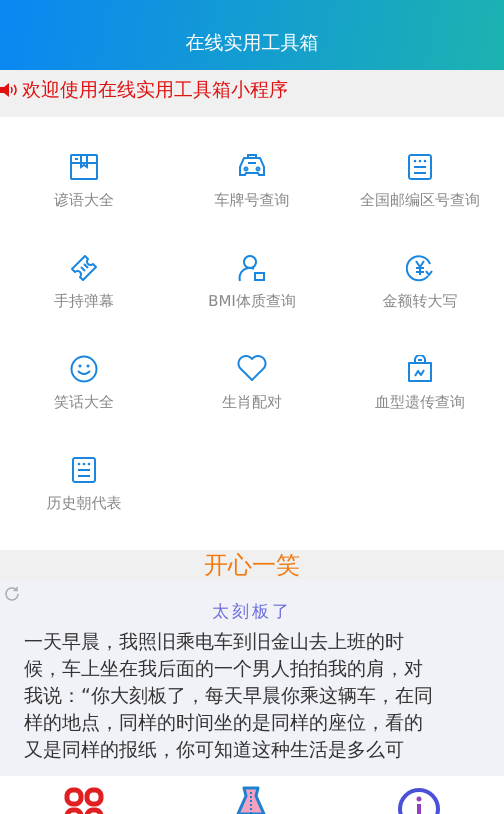  Describe the element at coordinates (252, 200) in the screenshot. I see `tool-label: 车牌号查询` at that location.